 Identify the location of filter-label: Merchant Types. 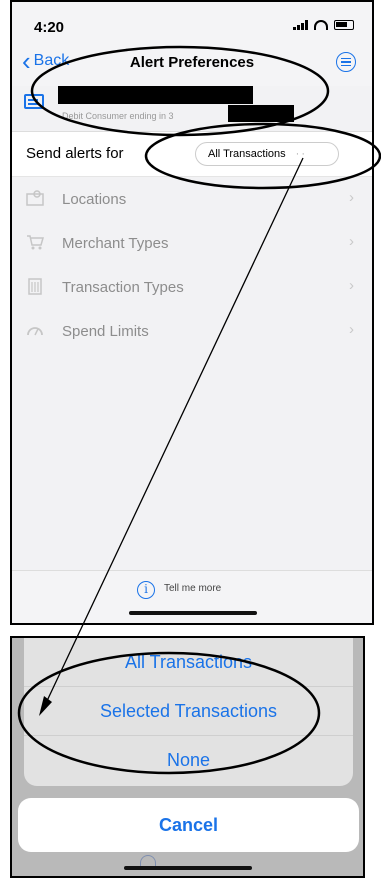
(115, 243).